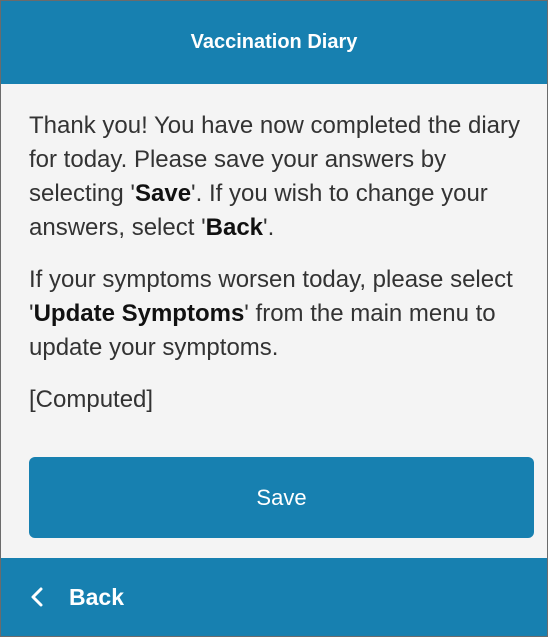 The height and width of the screenshot is (637, 548). What do you see at coordinates (139, 313) in the screenshot?
I see `update-symptoms-keyword: Update Symptoms` at bounding box center [139, 313].